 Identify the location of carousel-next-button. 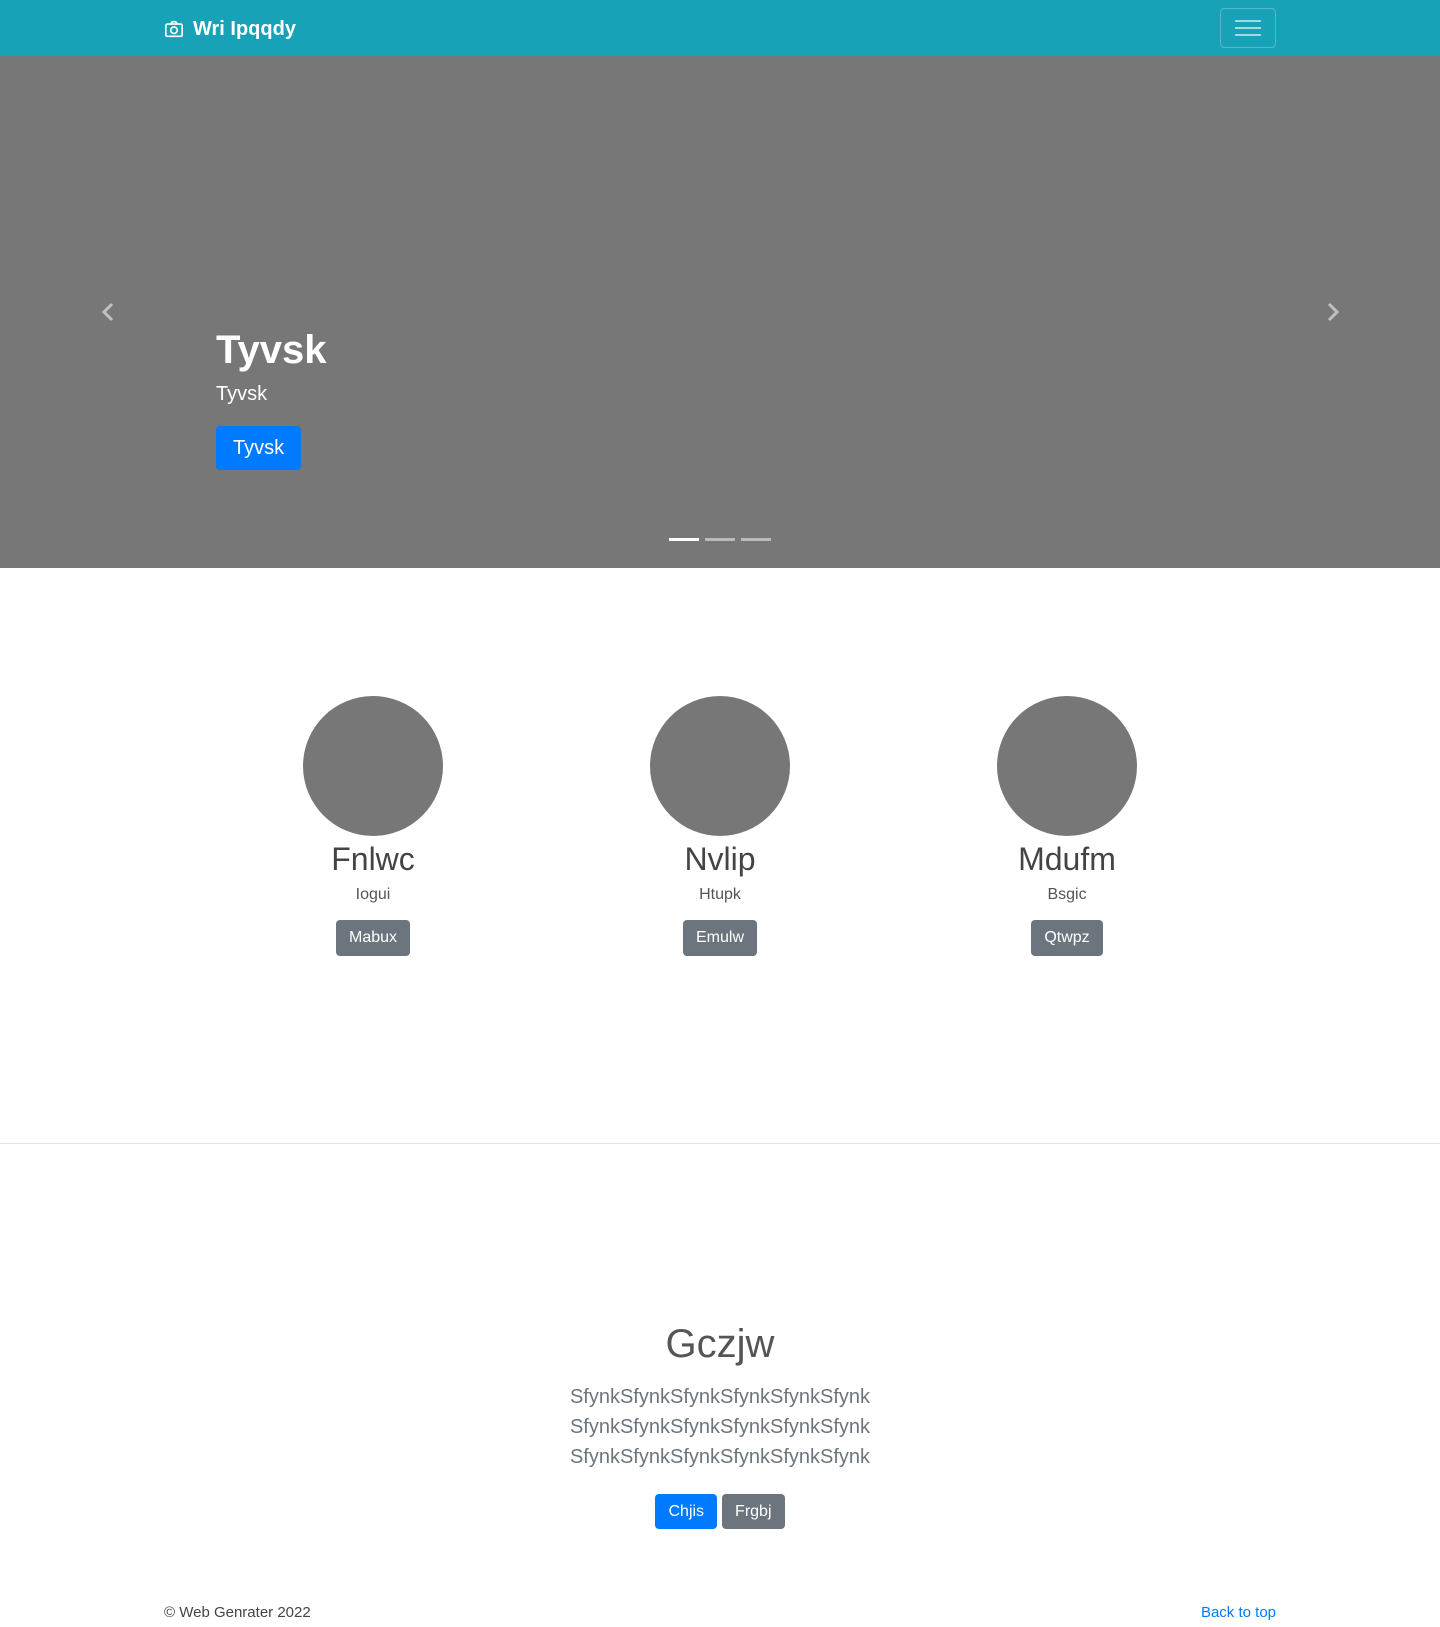
(1332, 312).